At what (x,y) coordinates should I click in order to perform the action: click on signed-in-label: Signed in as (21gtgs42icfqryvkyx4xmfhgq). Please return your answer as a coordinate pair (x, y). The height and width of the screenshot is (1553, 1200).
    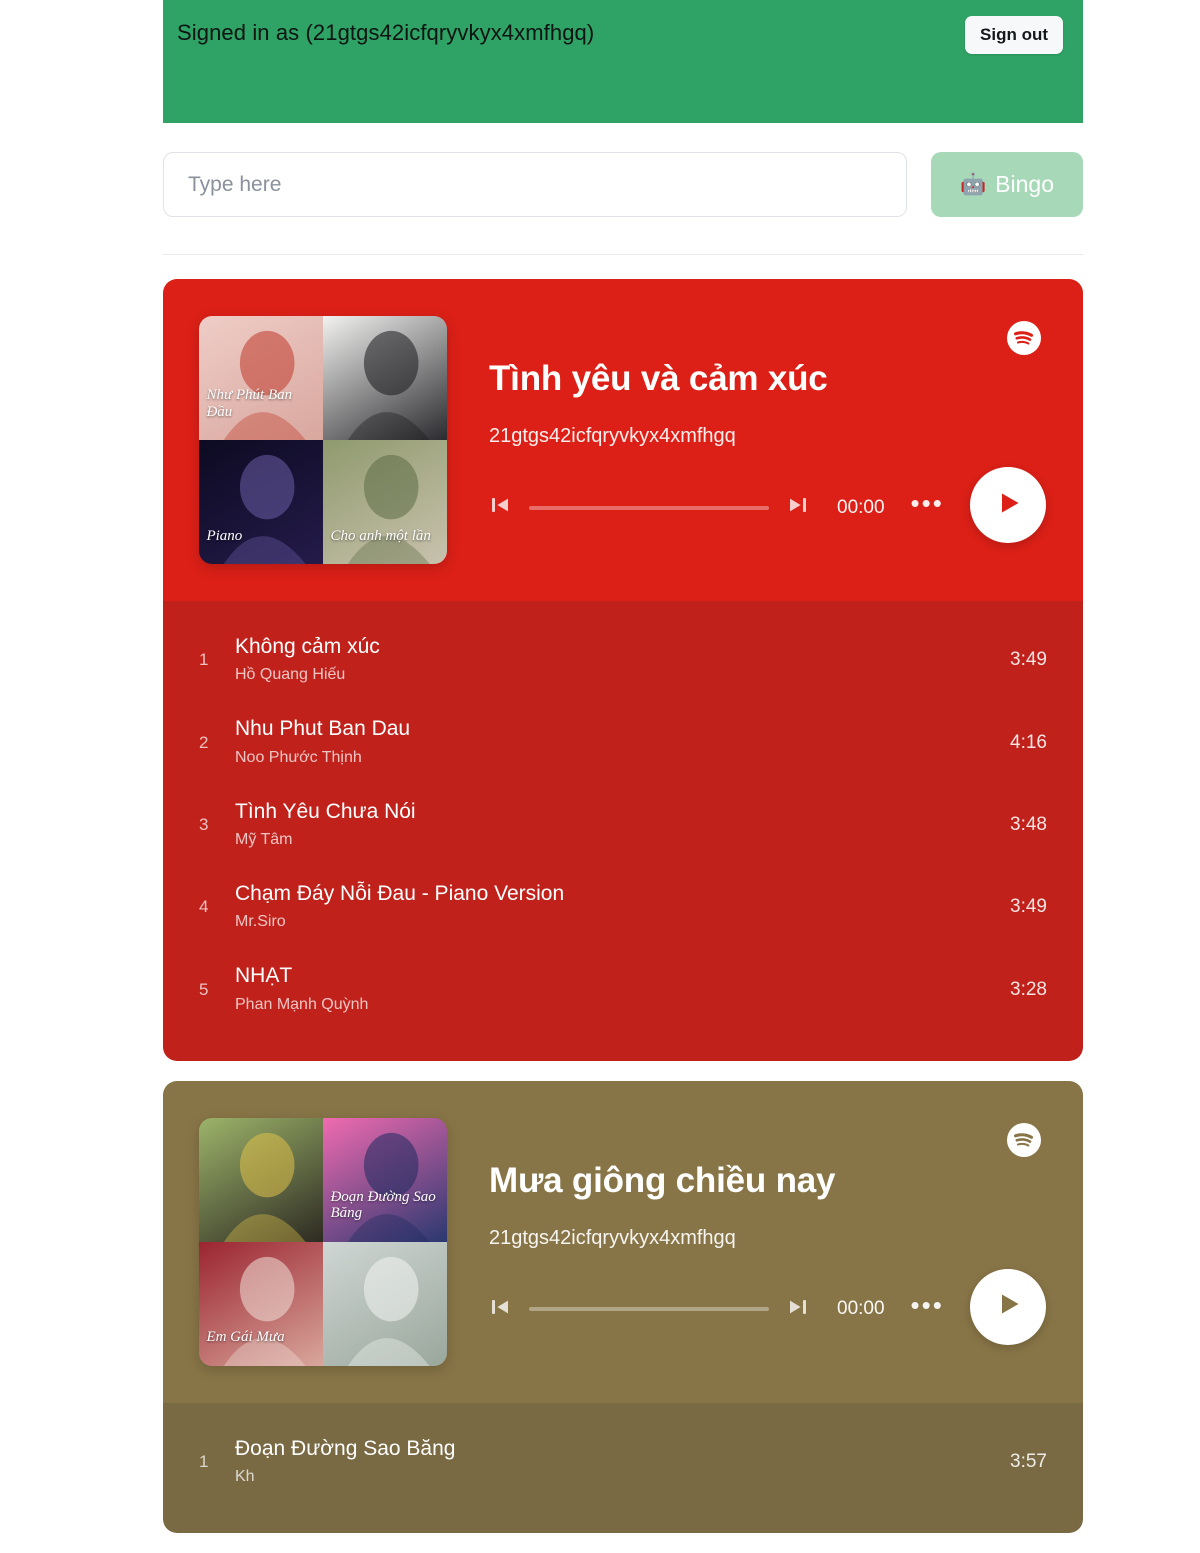
    Looking at the image, I should click on (386, 32).